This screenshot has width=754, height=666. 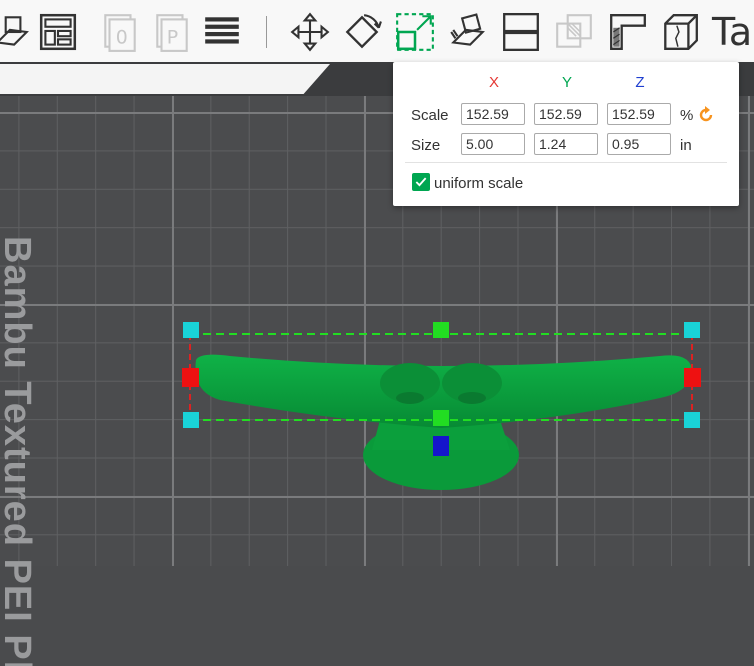 I want to click on scale-x-input, so click(x=493, y=114).